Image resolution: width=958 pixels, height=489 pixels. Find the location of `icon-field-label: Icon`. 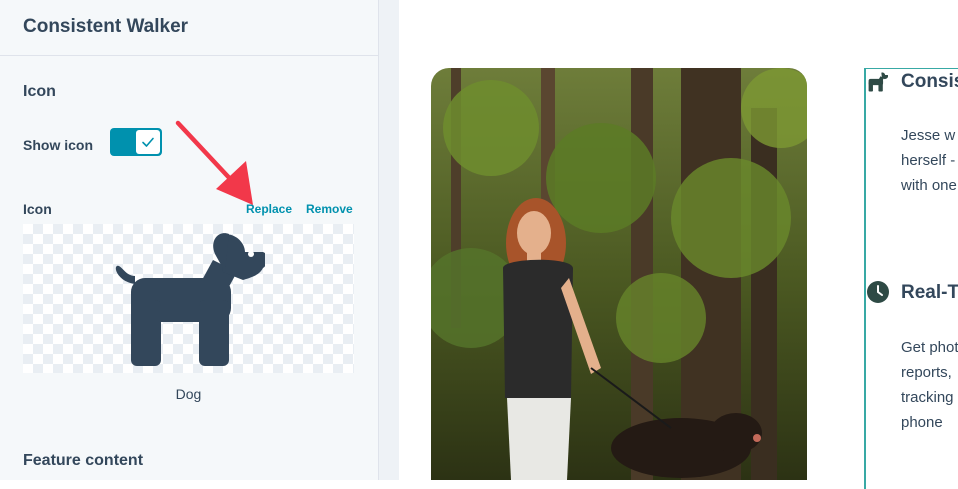

icon-field-label: Icon is located at coordinates (37, 209).